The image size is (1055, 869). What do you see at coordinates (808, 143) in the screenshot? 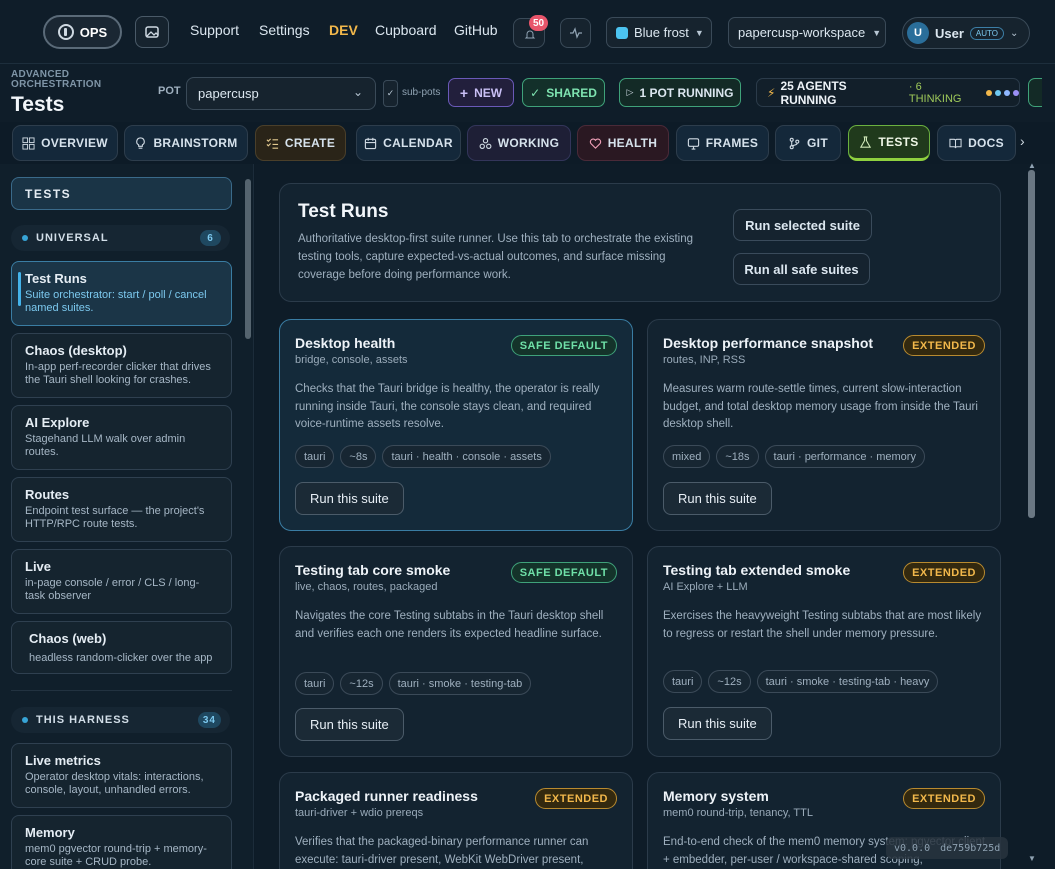
I see `tab-git: GIT` at bounding box center [808, 143].